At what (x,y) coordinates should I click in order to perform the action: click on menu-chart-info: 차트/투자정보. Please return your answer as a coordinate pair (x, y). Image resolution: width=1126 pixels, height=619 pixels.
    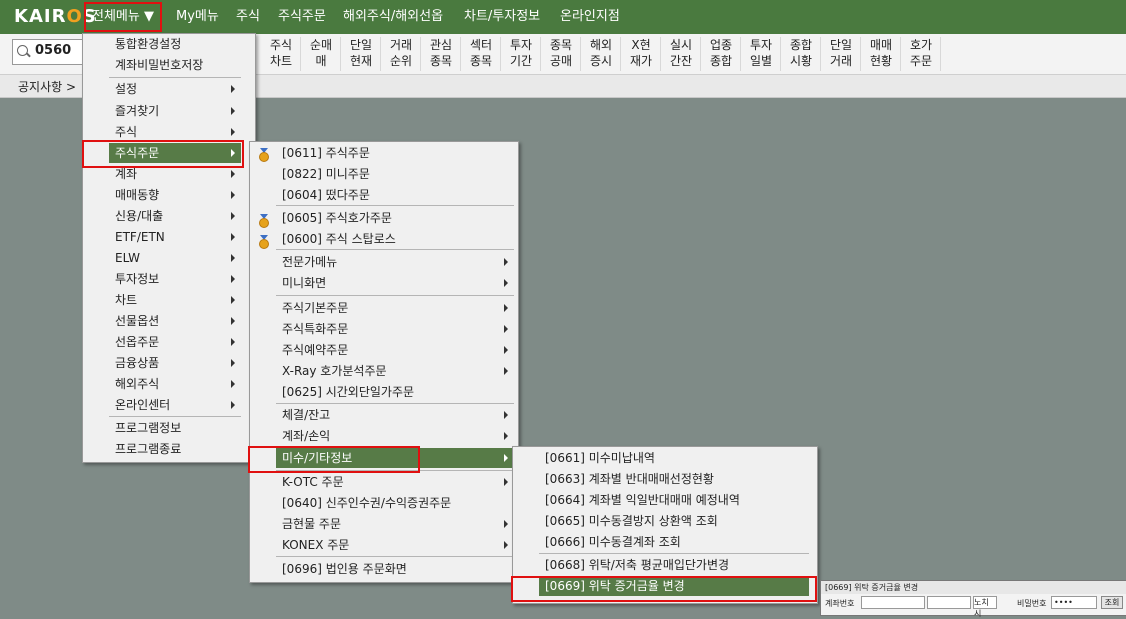
    Looking at the image, I should click on (502, 17).